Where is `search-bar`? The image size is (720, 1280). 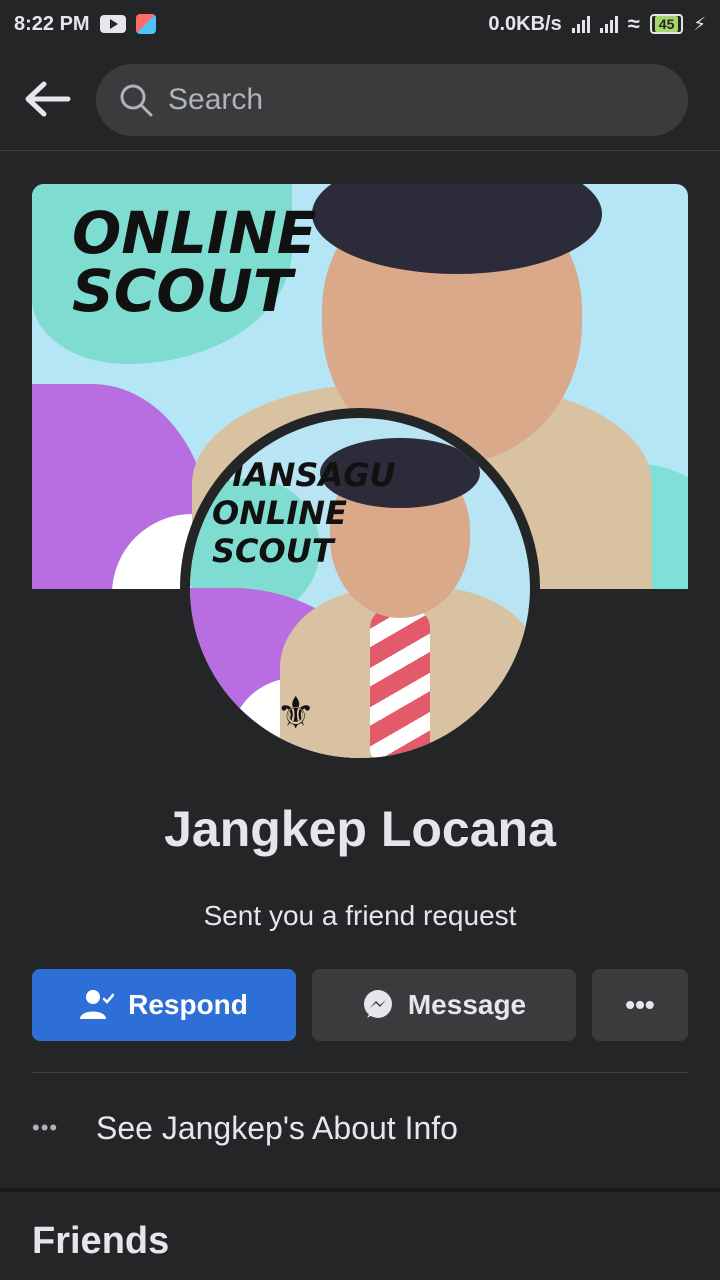
search-bar is located at coordinates (392, 100).